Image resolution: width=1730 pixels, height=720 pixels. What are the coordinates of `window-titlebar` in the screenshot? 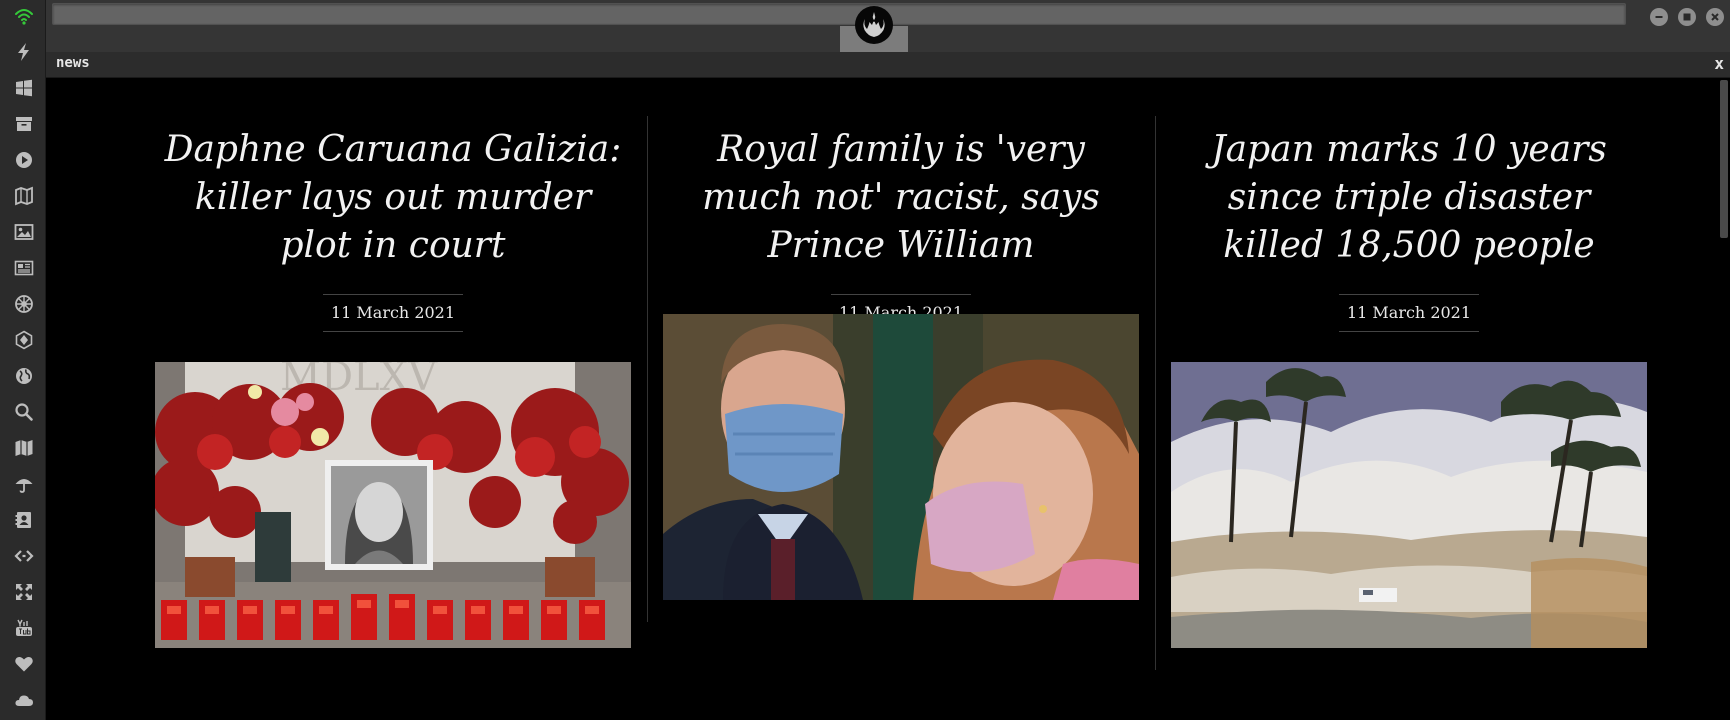 It's located at (888, 26).